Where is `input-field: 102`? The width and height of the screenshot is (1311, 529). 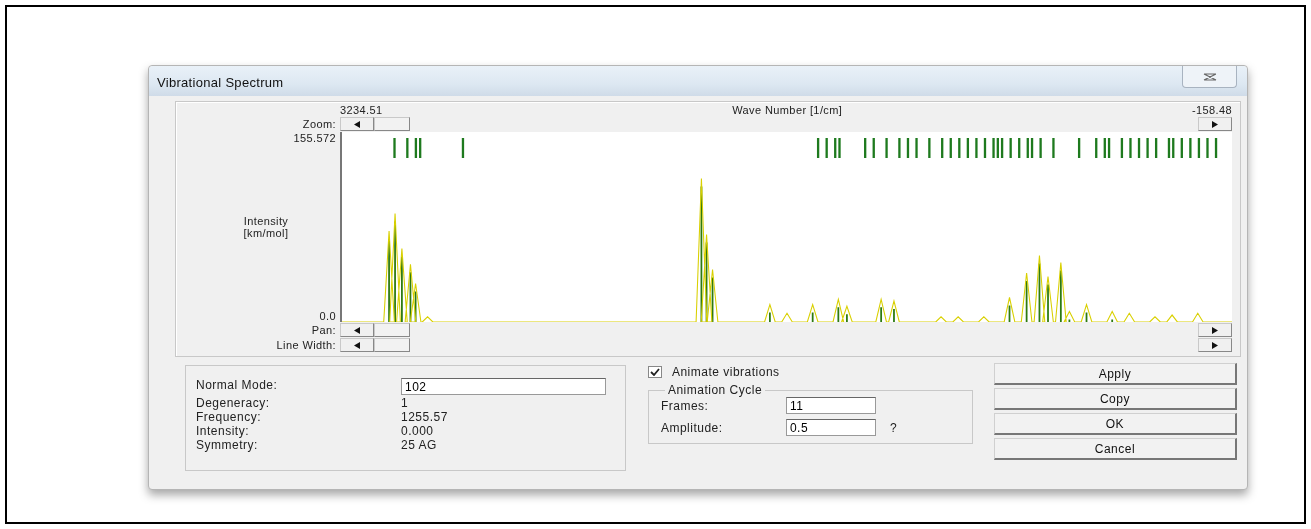
input-field: 102 is located at coordinates (503, 386).